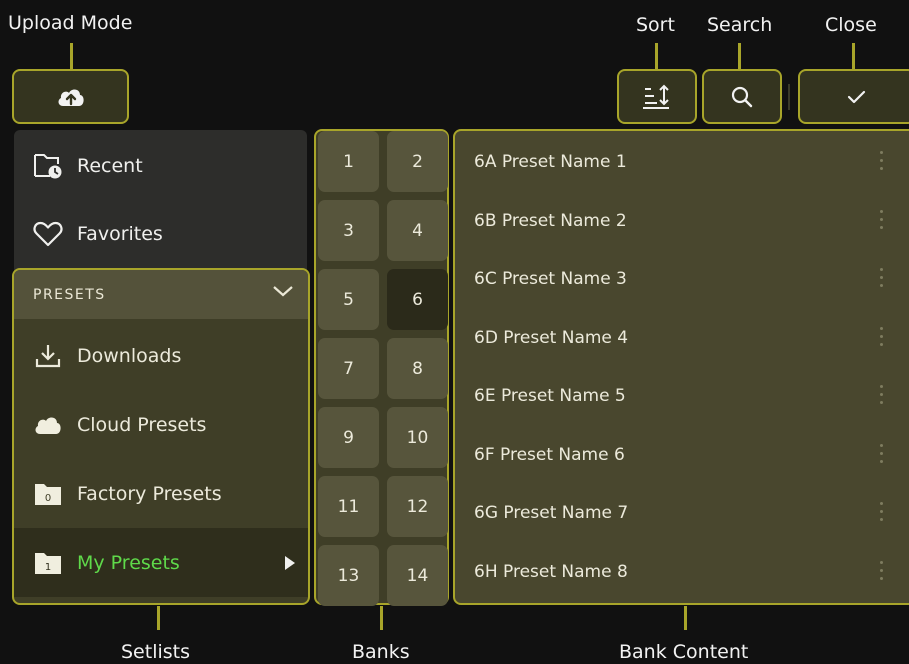  Describe the element at coordinates (682, 572) in the screenshot. I see `preset-row: 6H Preset Name 8` at that location.